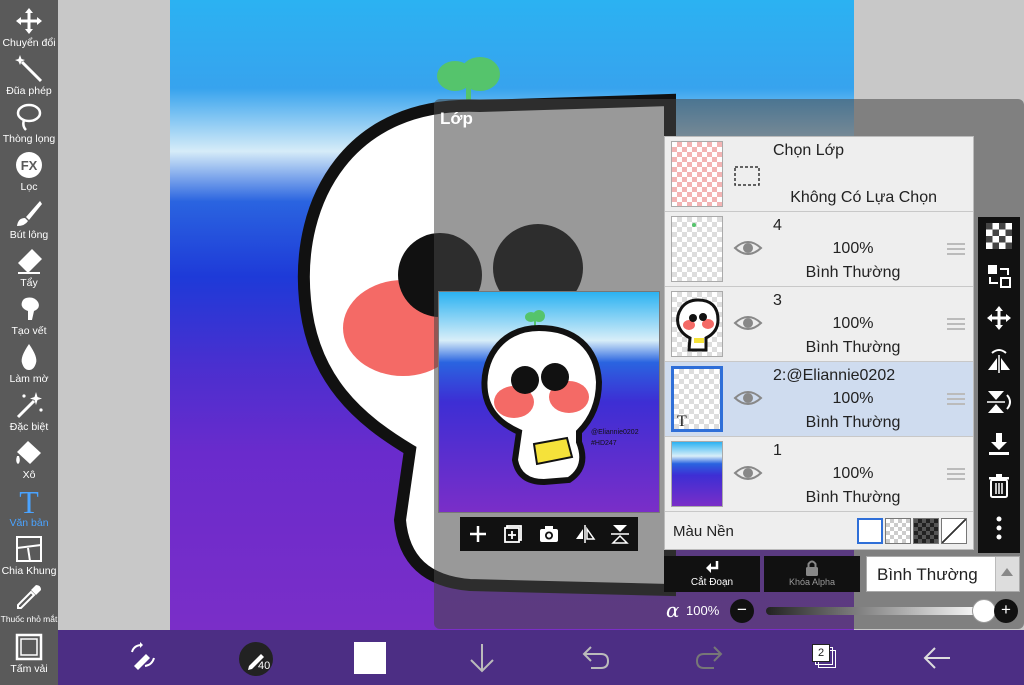 This screenshot has height=685, width=1024. I want to click on blend-mode-select: Bình Thường, so click(943, 574).